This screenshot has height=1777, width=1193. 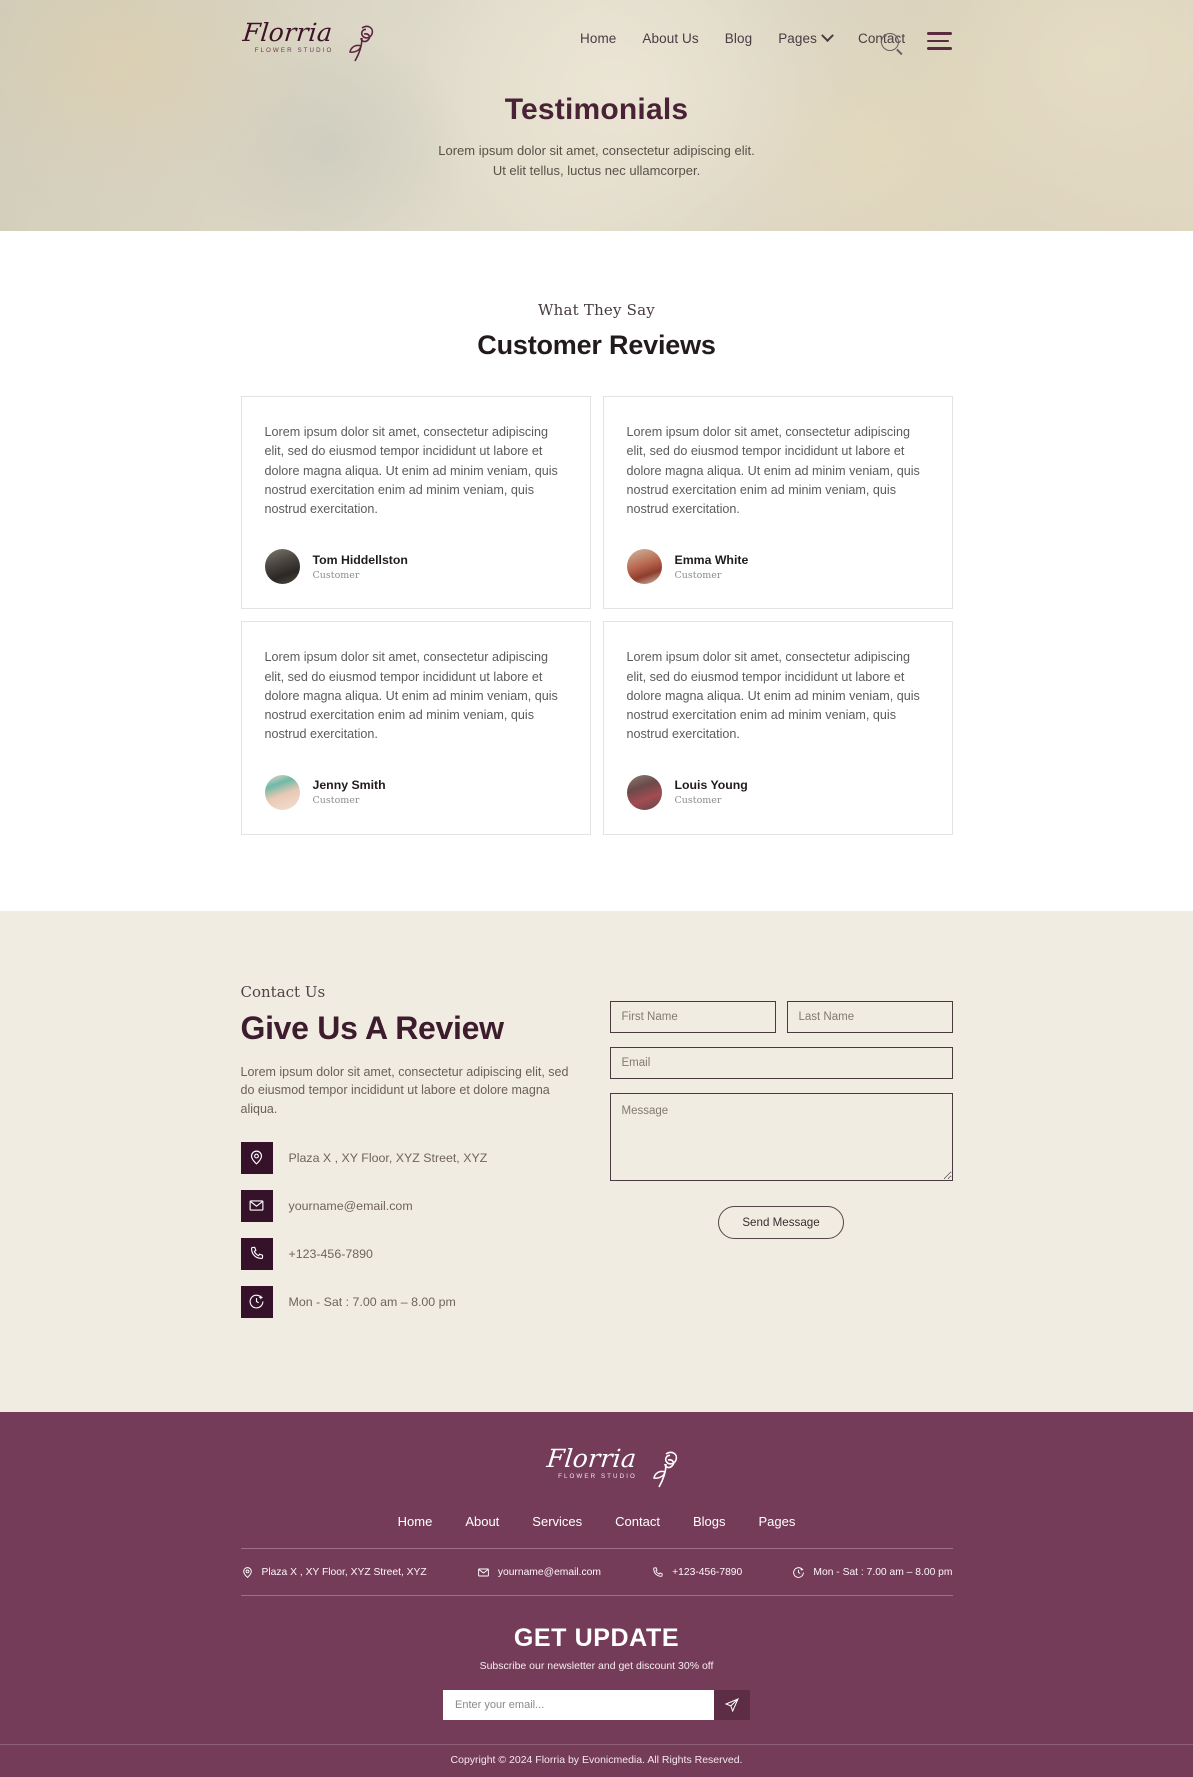 I want to click on nav-item-pages: Pages, so click(x=806, y=37).